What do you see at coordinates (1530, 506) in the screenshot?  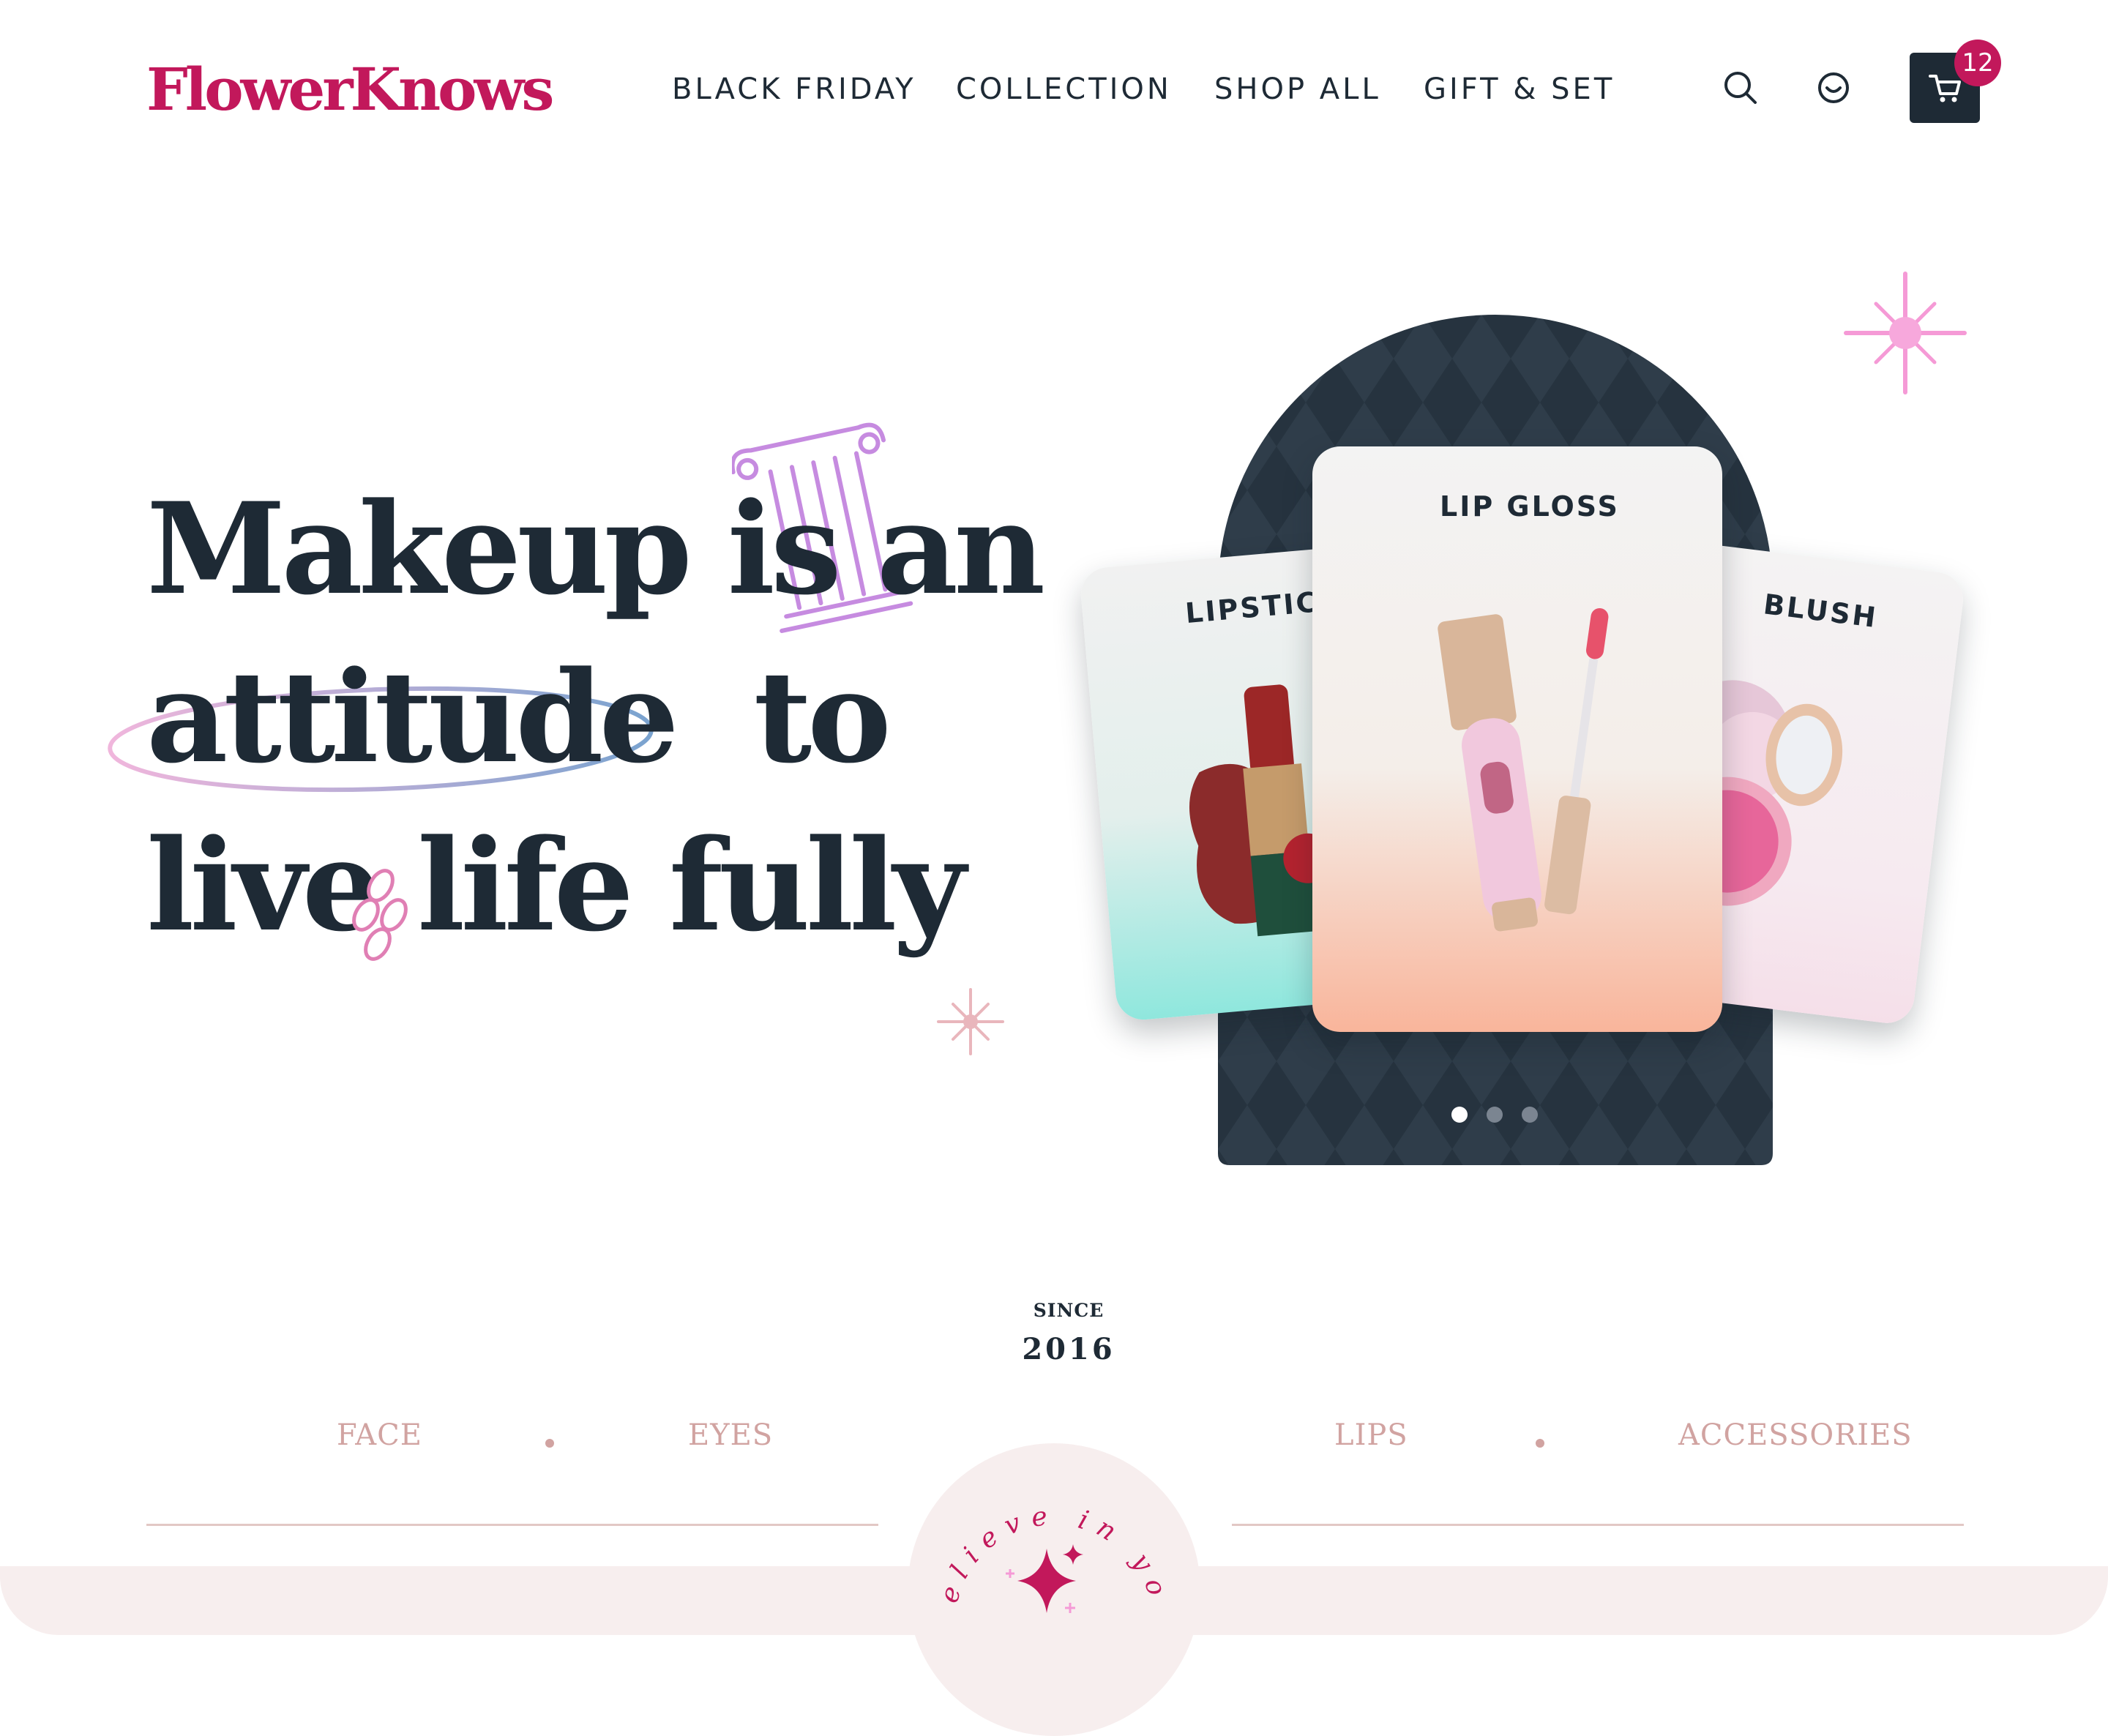 I see `card-label: LIP GLOSS` at bounding box center [1530, 506].